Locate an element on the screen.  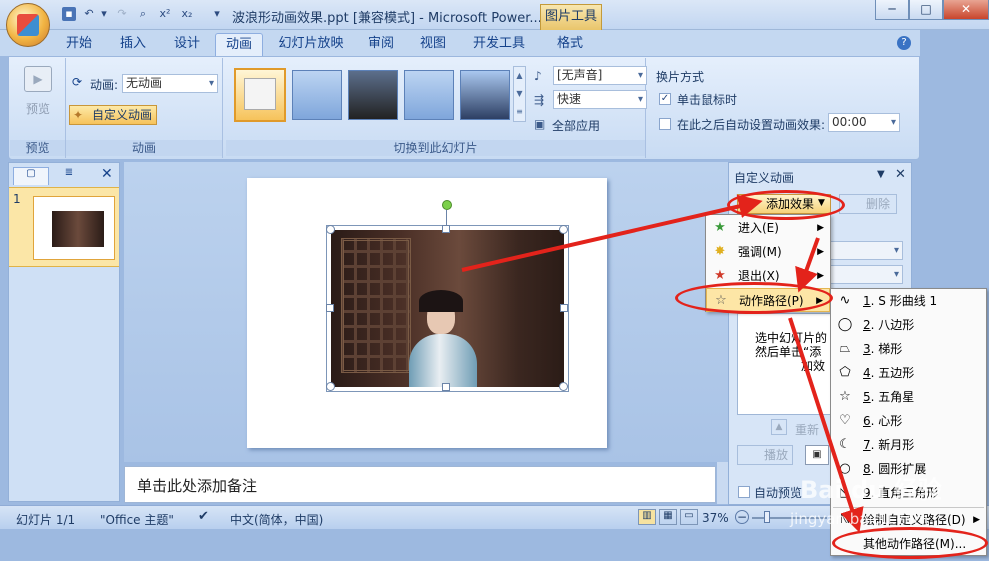
transition-cut-black-thumb is located at coordinates (485, 95).